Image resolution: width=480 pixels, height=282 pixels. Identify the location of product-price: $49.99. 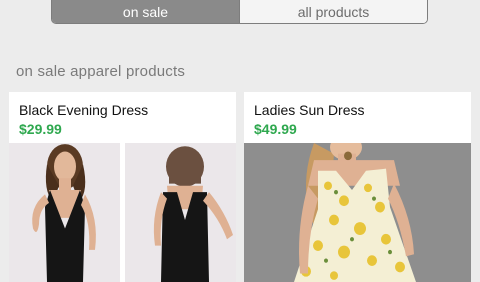
(275, 129).